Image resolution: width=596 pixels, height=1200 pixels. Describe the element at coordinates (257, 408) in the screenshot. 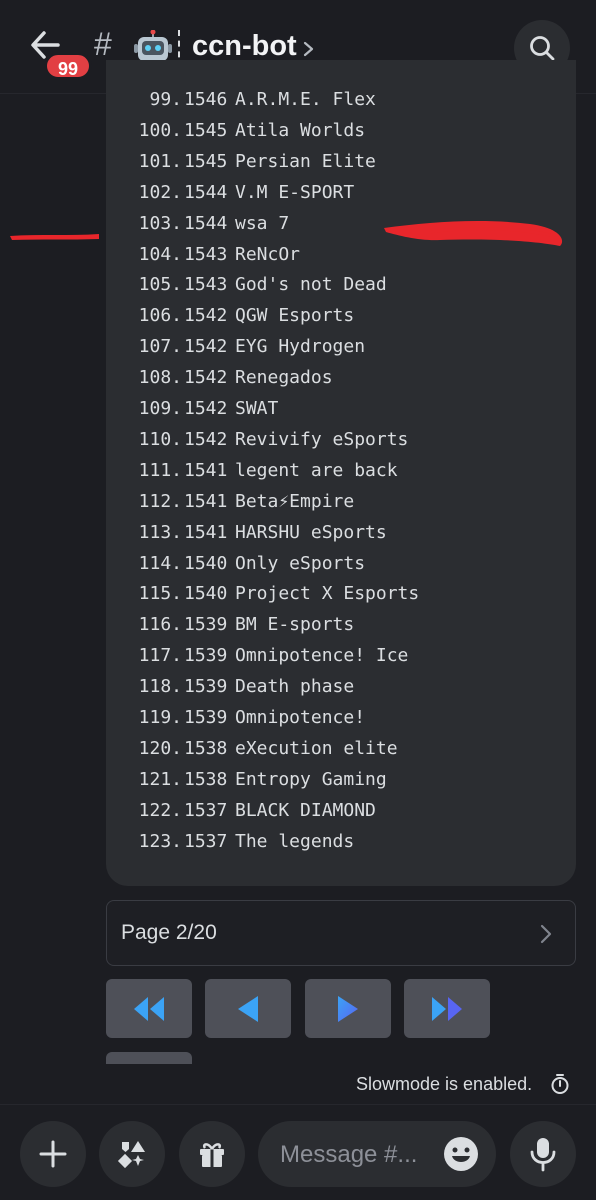

I see `leaderboard-team: SWAT` at that location.